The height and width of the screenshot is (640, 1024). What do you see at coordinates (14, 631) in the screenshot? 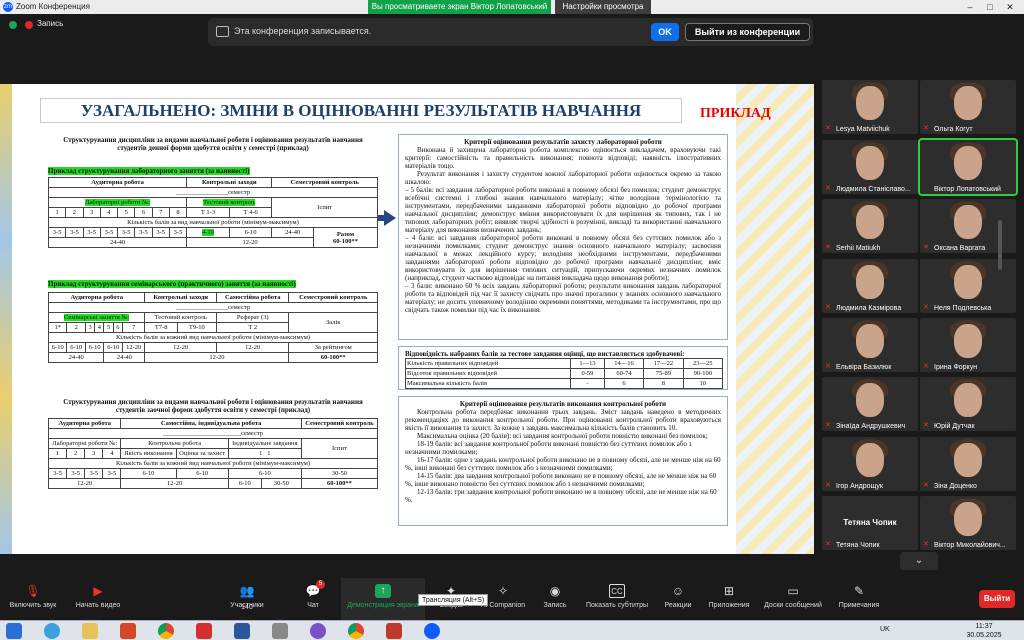
I see `start-icon` at bounding box center [14, 631].